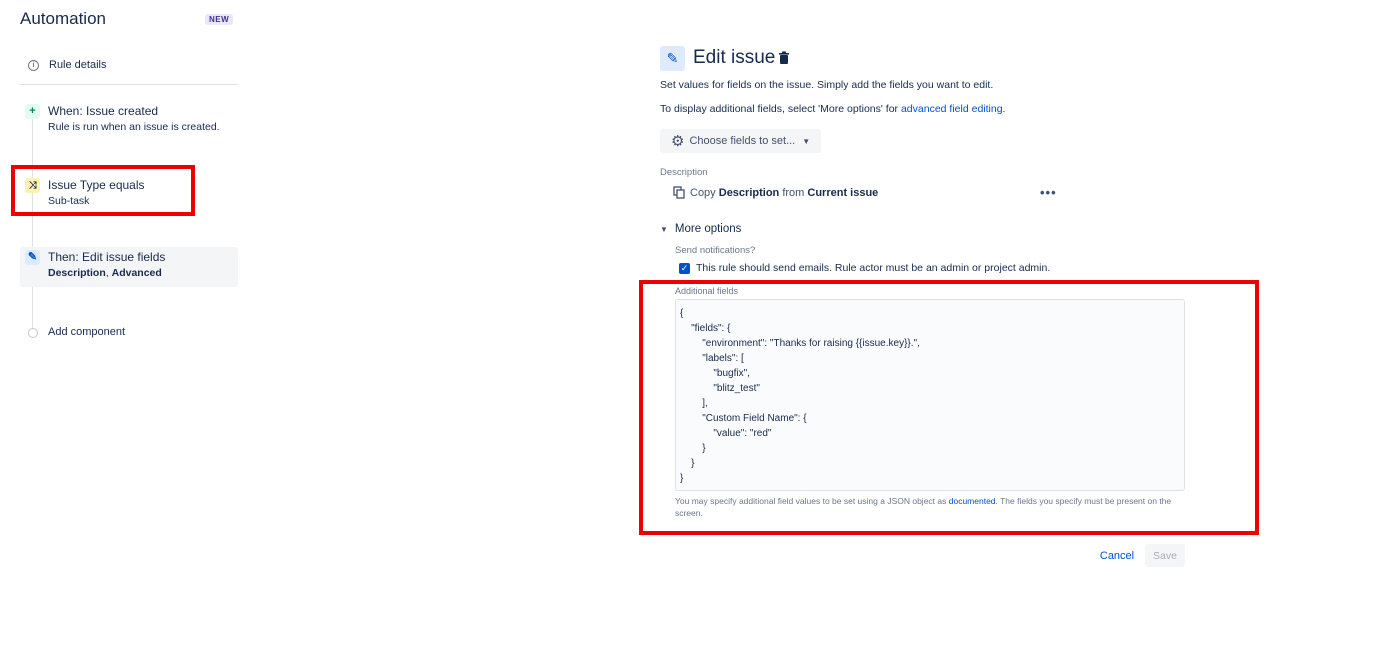  Describe the element at coordinates (678, 141) in the screenshot. I see `gear-icon: ⚙` at that location.